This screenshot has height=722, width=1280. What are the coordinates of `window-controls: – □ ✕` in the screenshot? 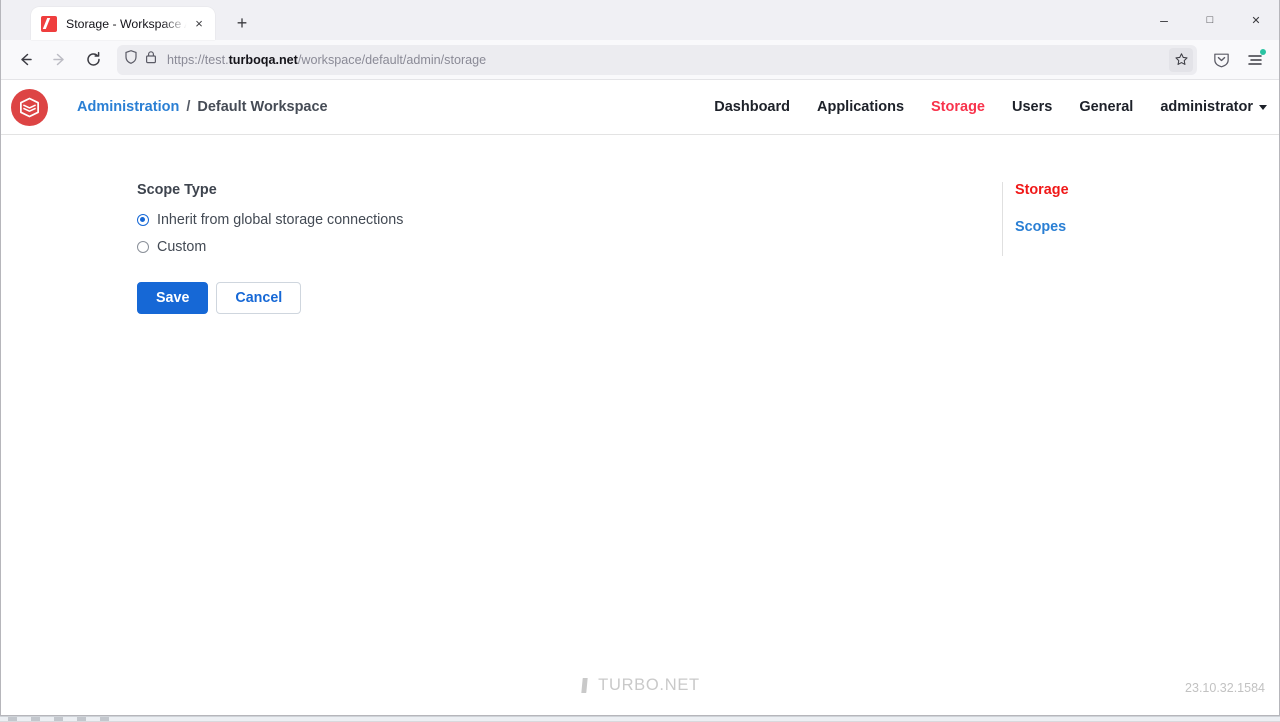 It's located at (1210, 20).